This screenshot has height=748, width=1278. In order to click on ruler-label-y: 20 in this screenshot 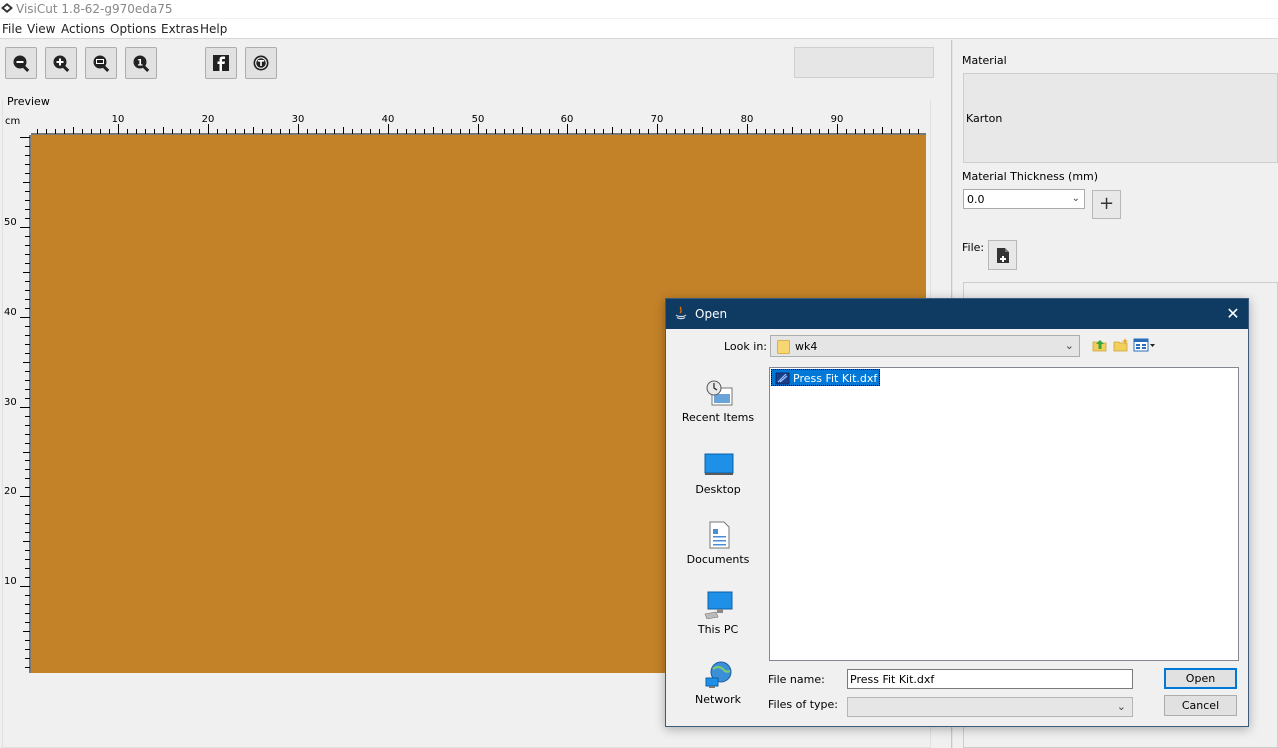, I will do `click(10, 491)`.